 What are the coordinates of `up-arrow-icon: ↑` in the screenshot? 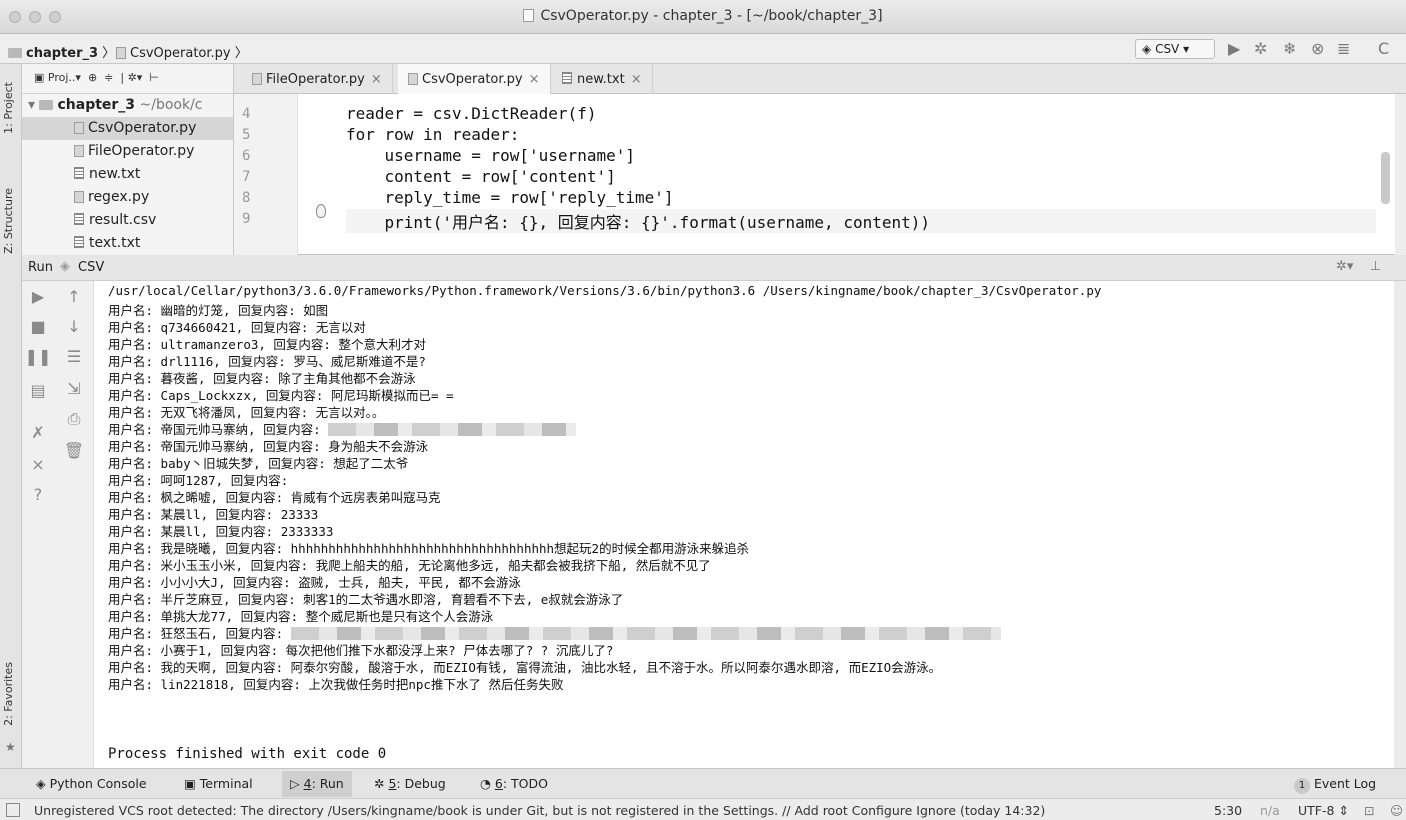 It's located at (74, 296).